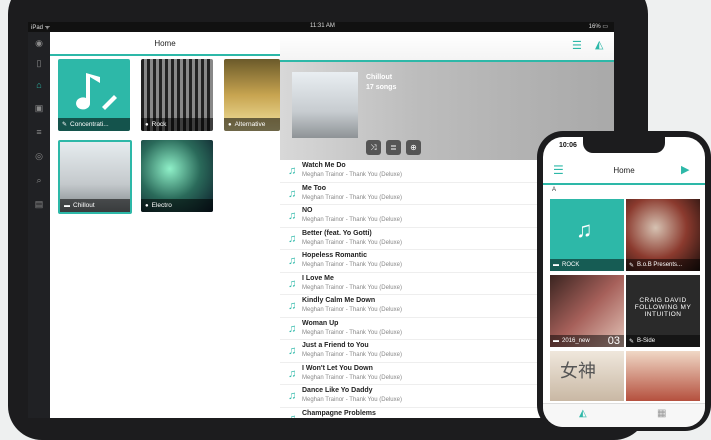  Describe the element at coordinates (39, 225) in the screenshot. I see `nav-rail: ◉ ▯ ⌂ ▣ ≡ ◎ ⌕ ▤` at that location.